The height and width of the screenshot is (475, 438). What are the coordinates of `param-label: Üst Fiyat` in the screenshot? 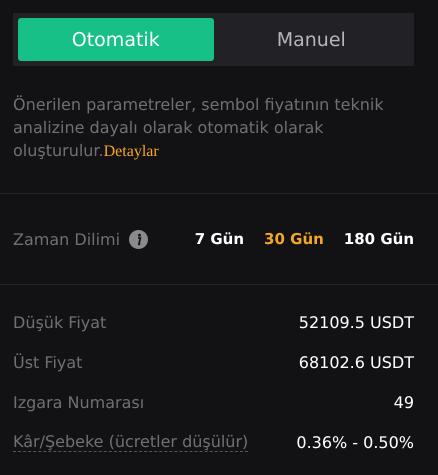 It's located at (47, 362).